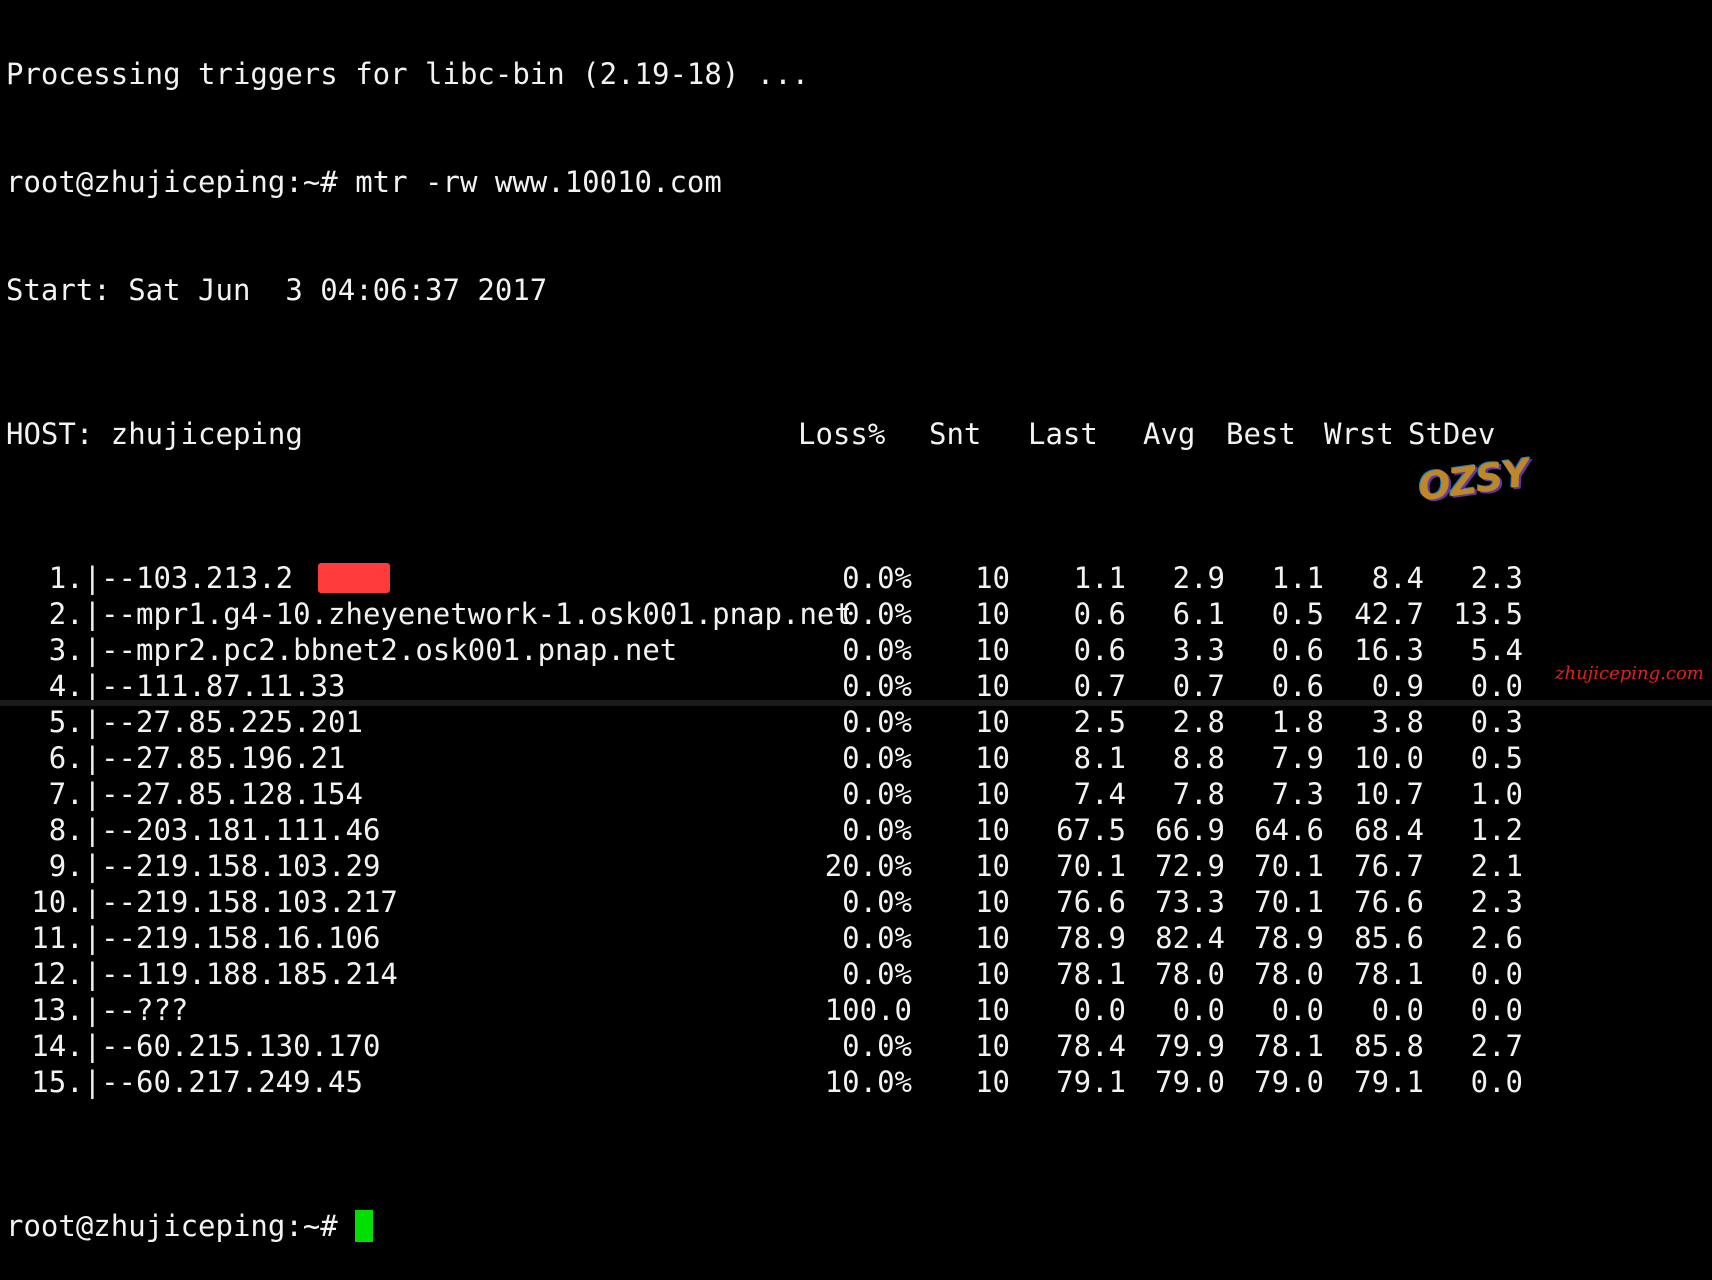 This screenshot has height=1280, width=1712. I want to click on hop-stdev: 0.5, so click(1496, 758).